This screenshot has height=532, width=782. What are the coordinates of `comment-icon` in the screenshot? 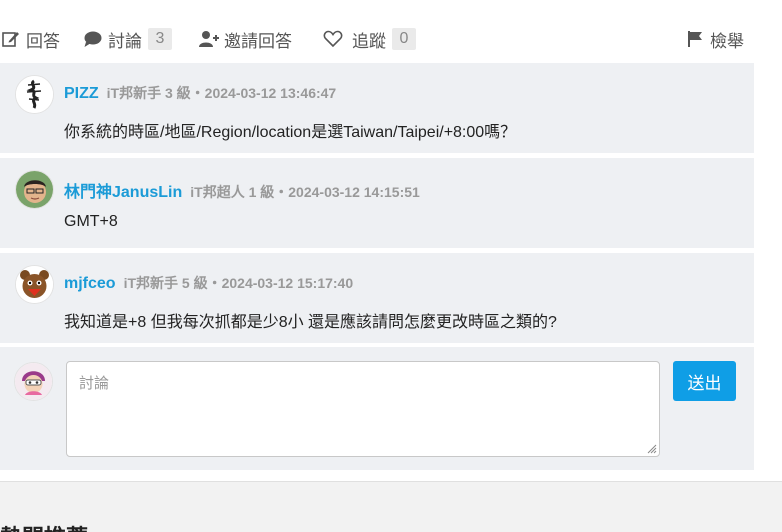 It's located at (93, 39).